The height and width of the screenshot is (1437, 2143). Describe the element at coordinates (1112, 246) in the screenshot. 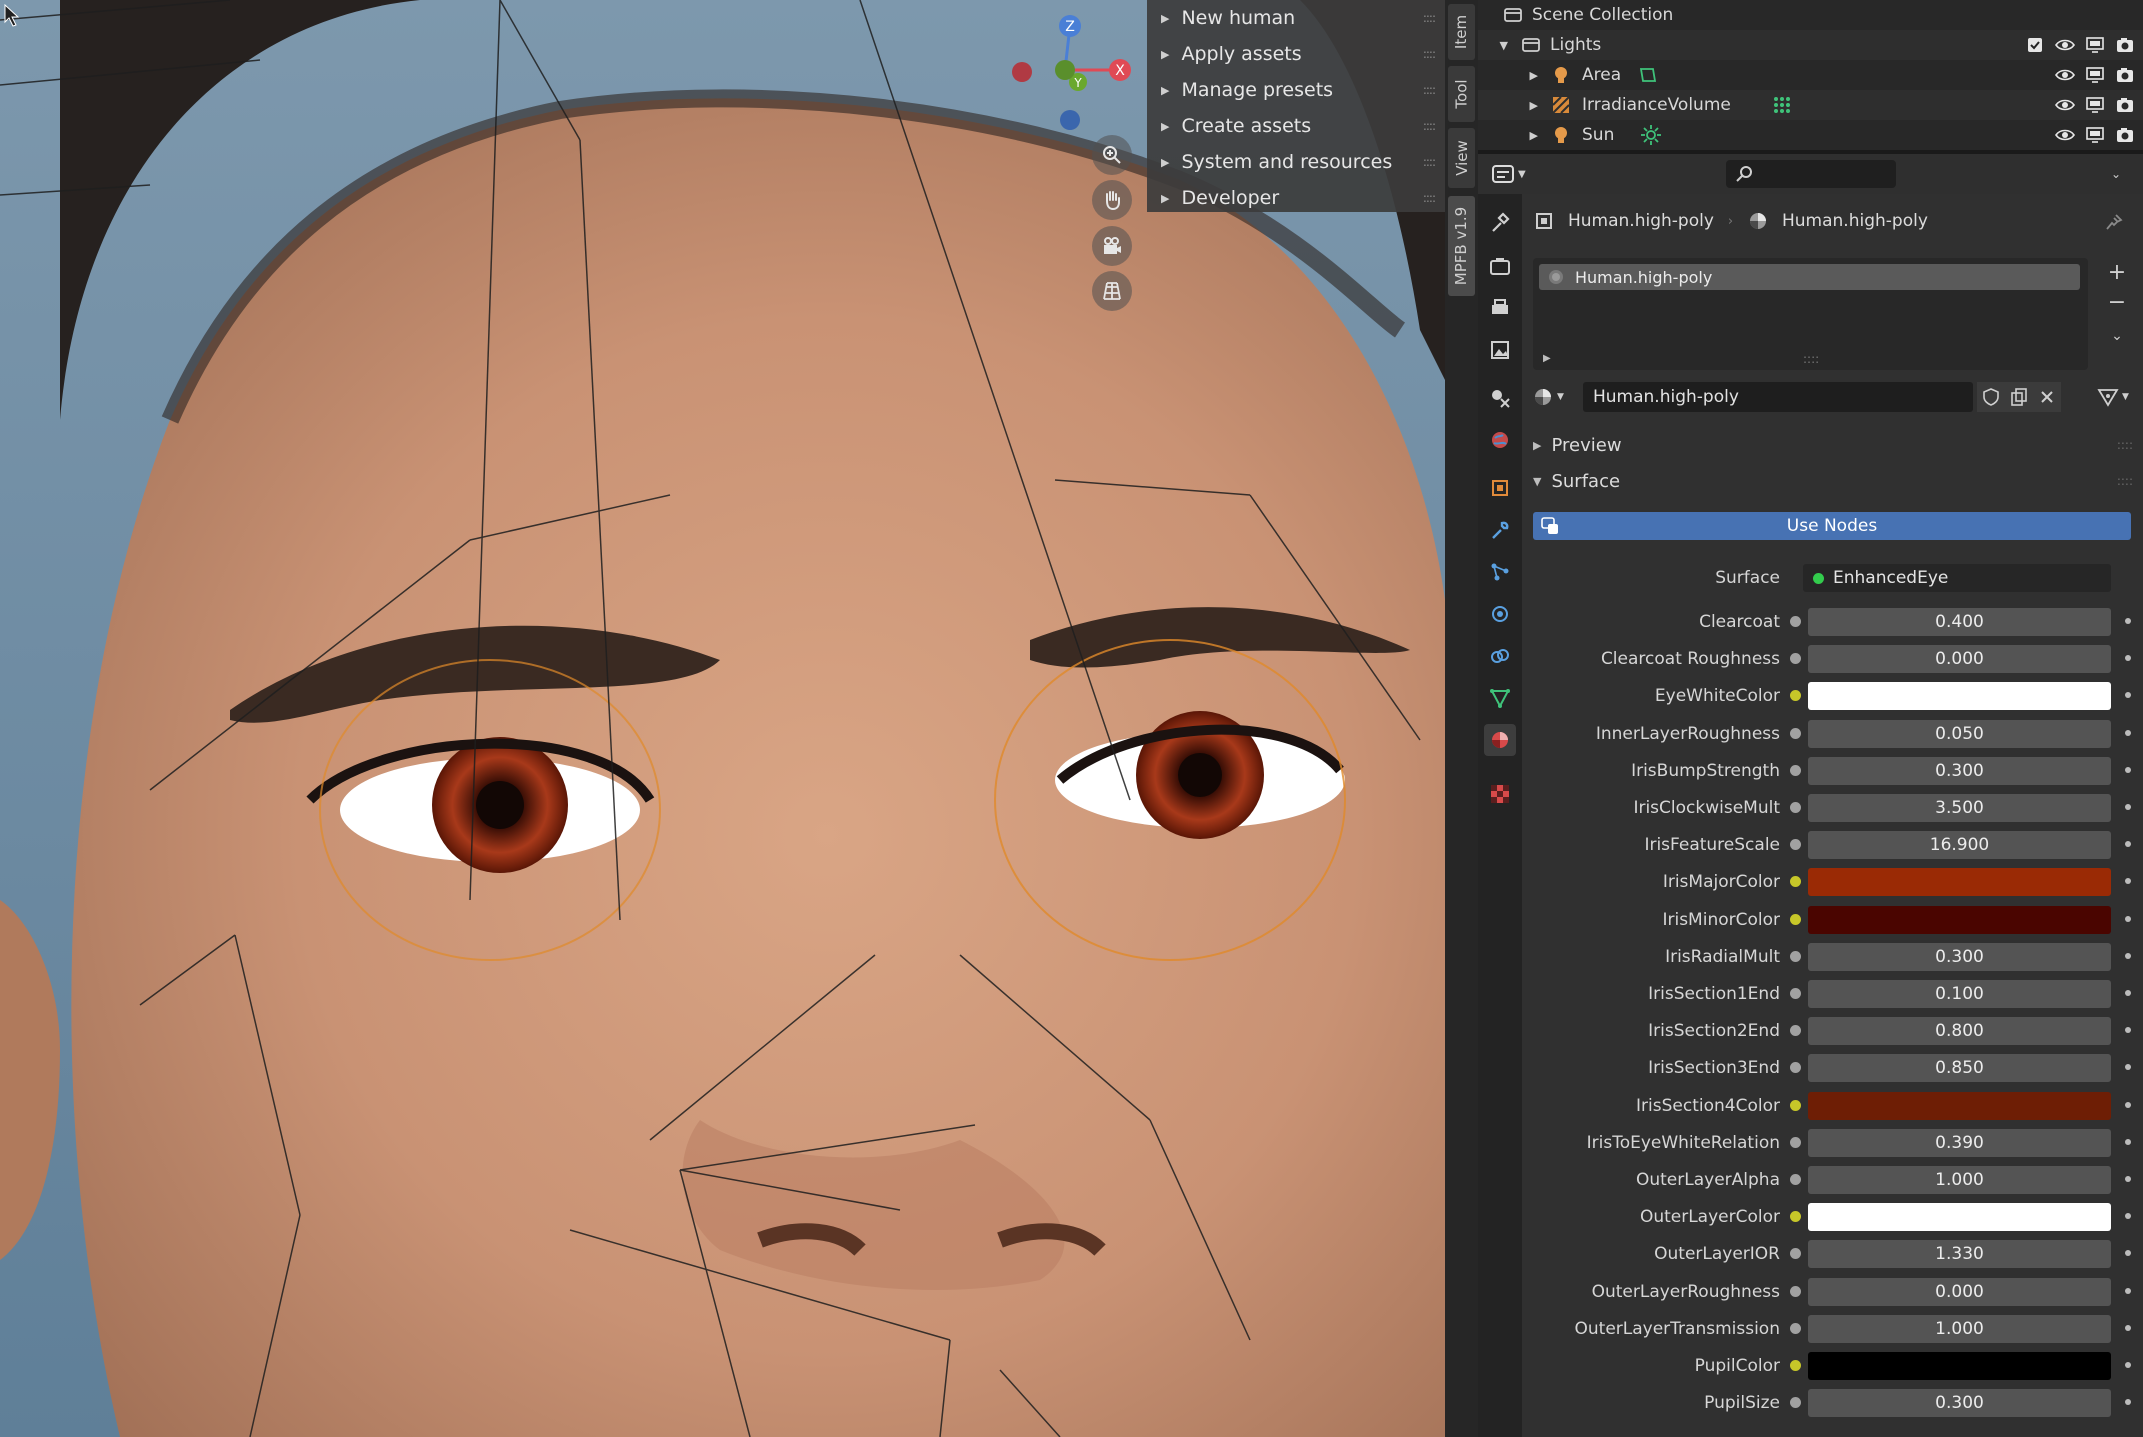

I see `camera-view-button` at that location.